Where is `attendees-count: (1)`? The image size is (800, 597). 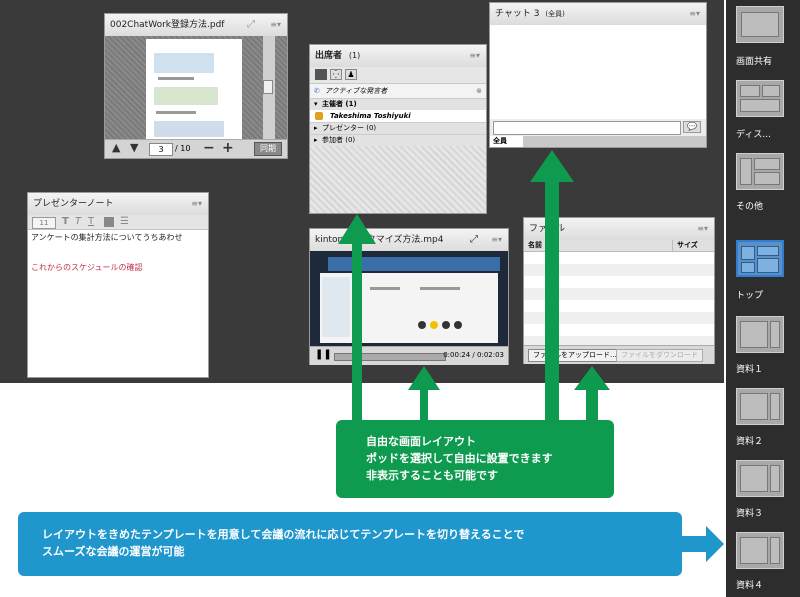 attendees-count: (1) is located at coordinates (354, 55).